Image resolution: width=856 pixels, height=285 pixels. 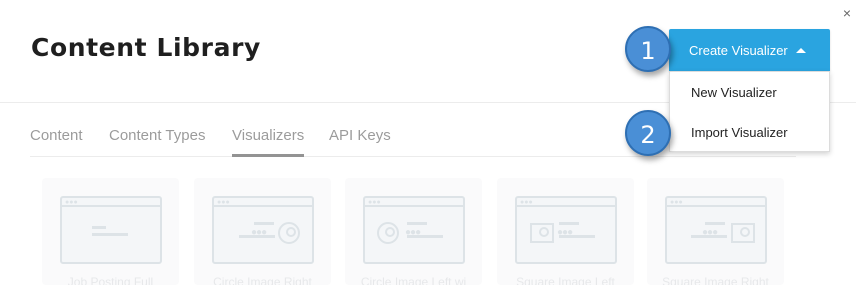 I want to click on card-caption: Square Image Left, so click(x=565, y=280).